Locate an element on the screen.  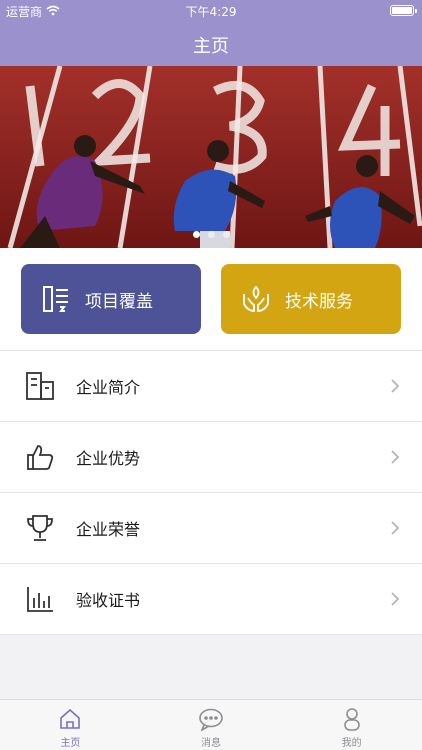
menu-item-company-advantages: 企业优势 is located at coordinates (211, 457).